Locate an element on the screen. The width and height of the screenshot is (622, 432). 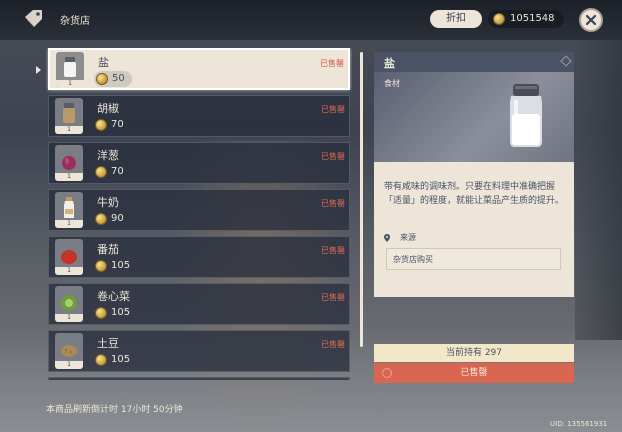
sold-out-mark-icon is located at coordinates (387, 373).